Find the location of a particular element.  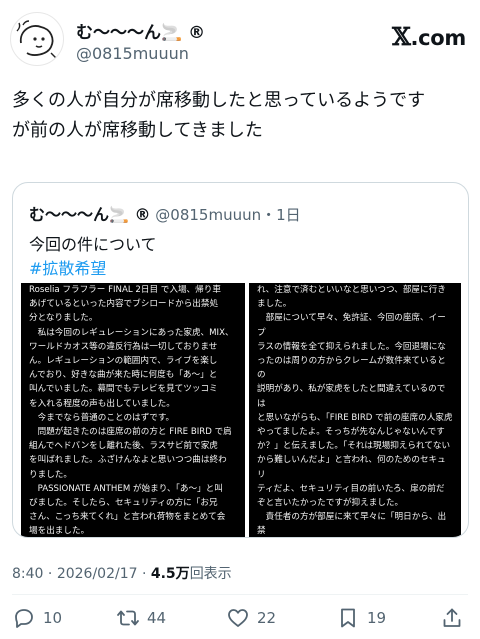

retweet-button: 44 is located at coordinates (141, 618).